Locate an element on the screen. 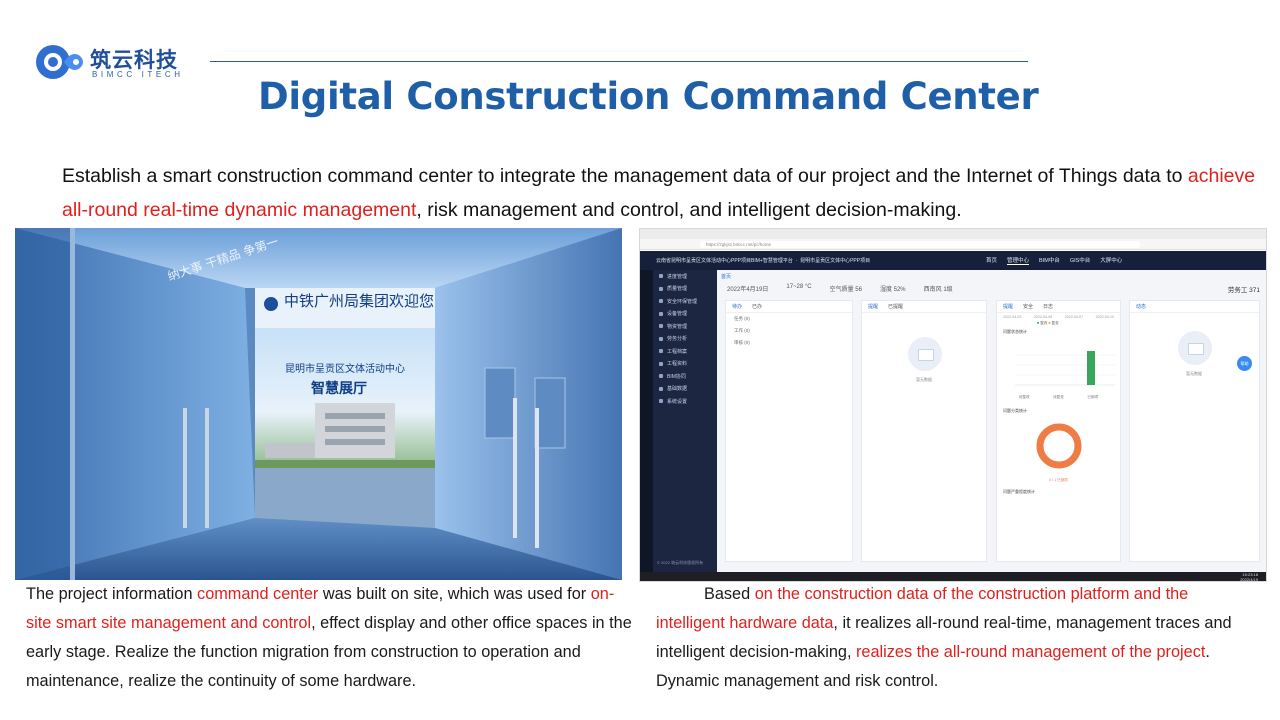 The width and height of the screenshot is (1280, 720). sidebar-item-base-data: 基础数据 is located at coordinates (685, 389).